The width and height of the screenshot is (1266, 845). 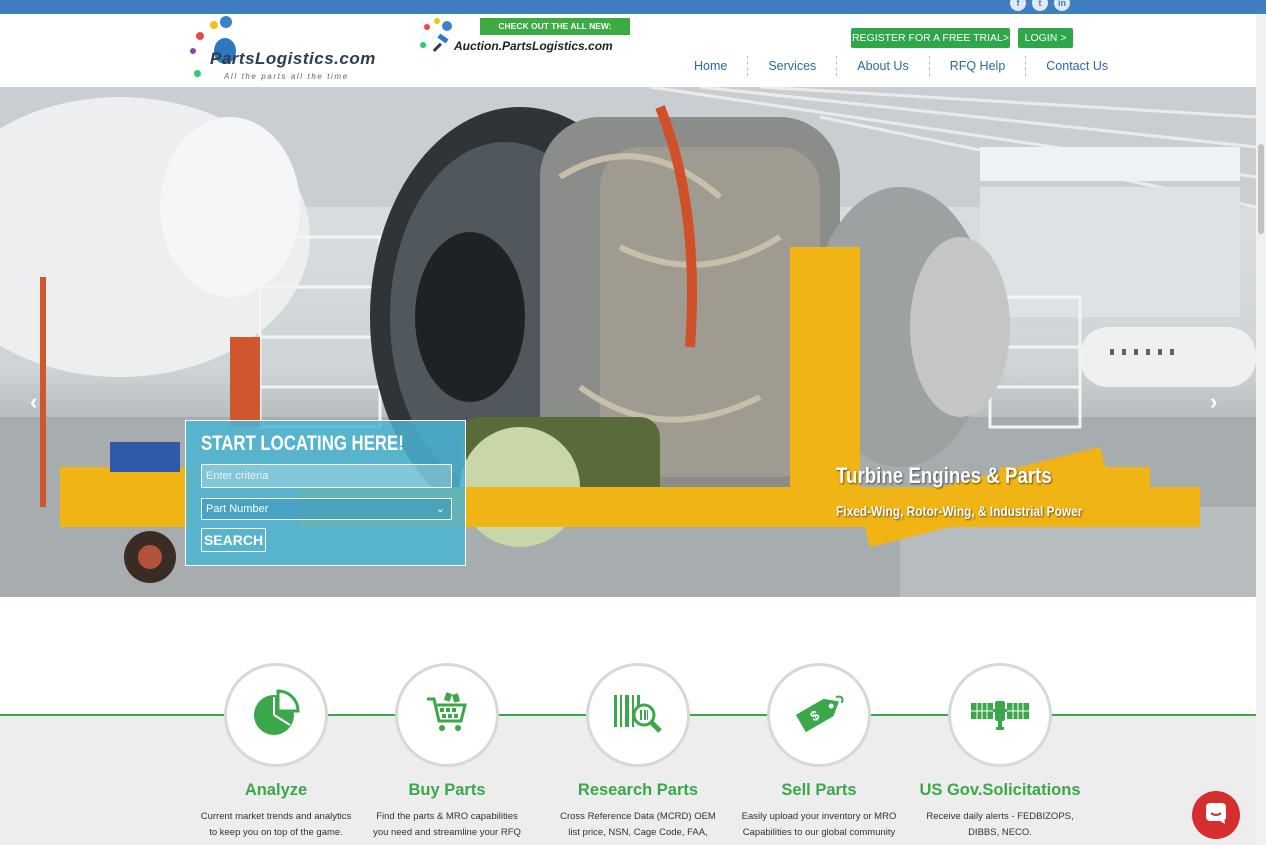 What do you see at coordinates (819, 816) in the screenshot?
I see `service-desc-line: Easily upload your inventory or MRO` at bounding box center [819, 816].